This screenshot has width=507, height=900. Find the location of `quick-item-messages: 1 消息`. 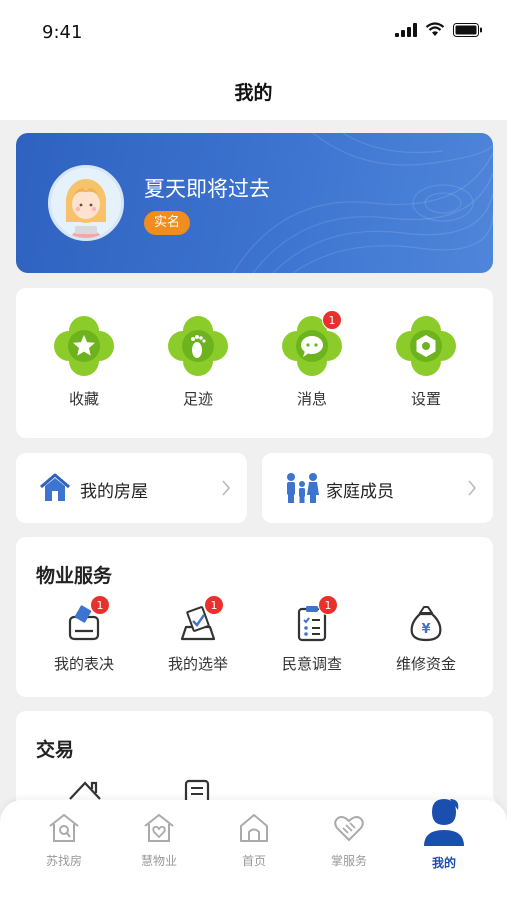

quick-item-messages: 1 消息 is located at coordinates (312, 359).